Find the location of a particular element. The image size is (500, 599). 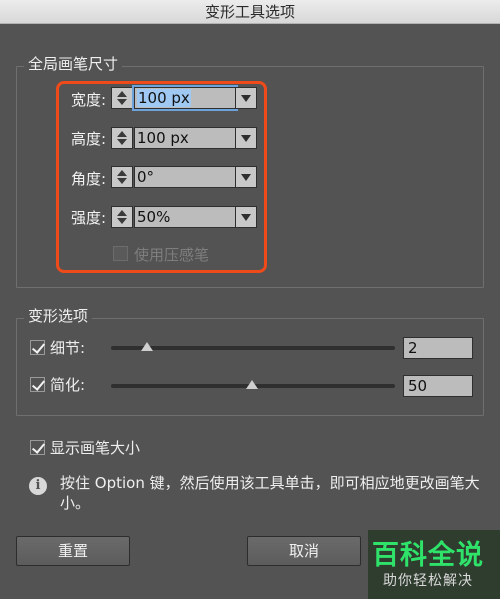

detail-slider-thumb is located at coordinates (147, 346).